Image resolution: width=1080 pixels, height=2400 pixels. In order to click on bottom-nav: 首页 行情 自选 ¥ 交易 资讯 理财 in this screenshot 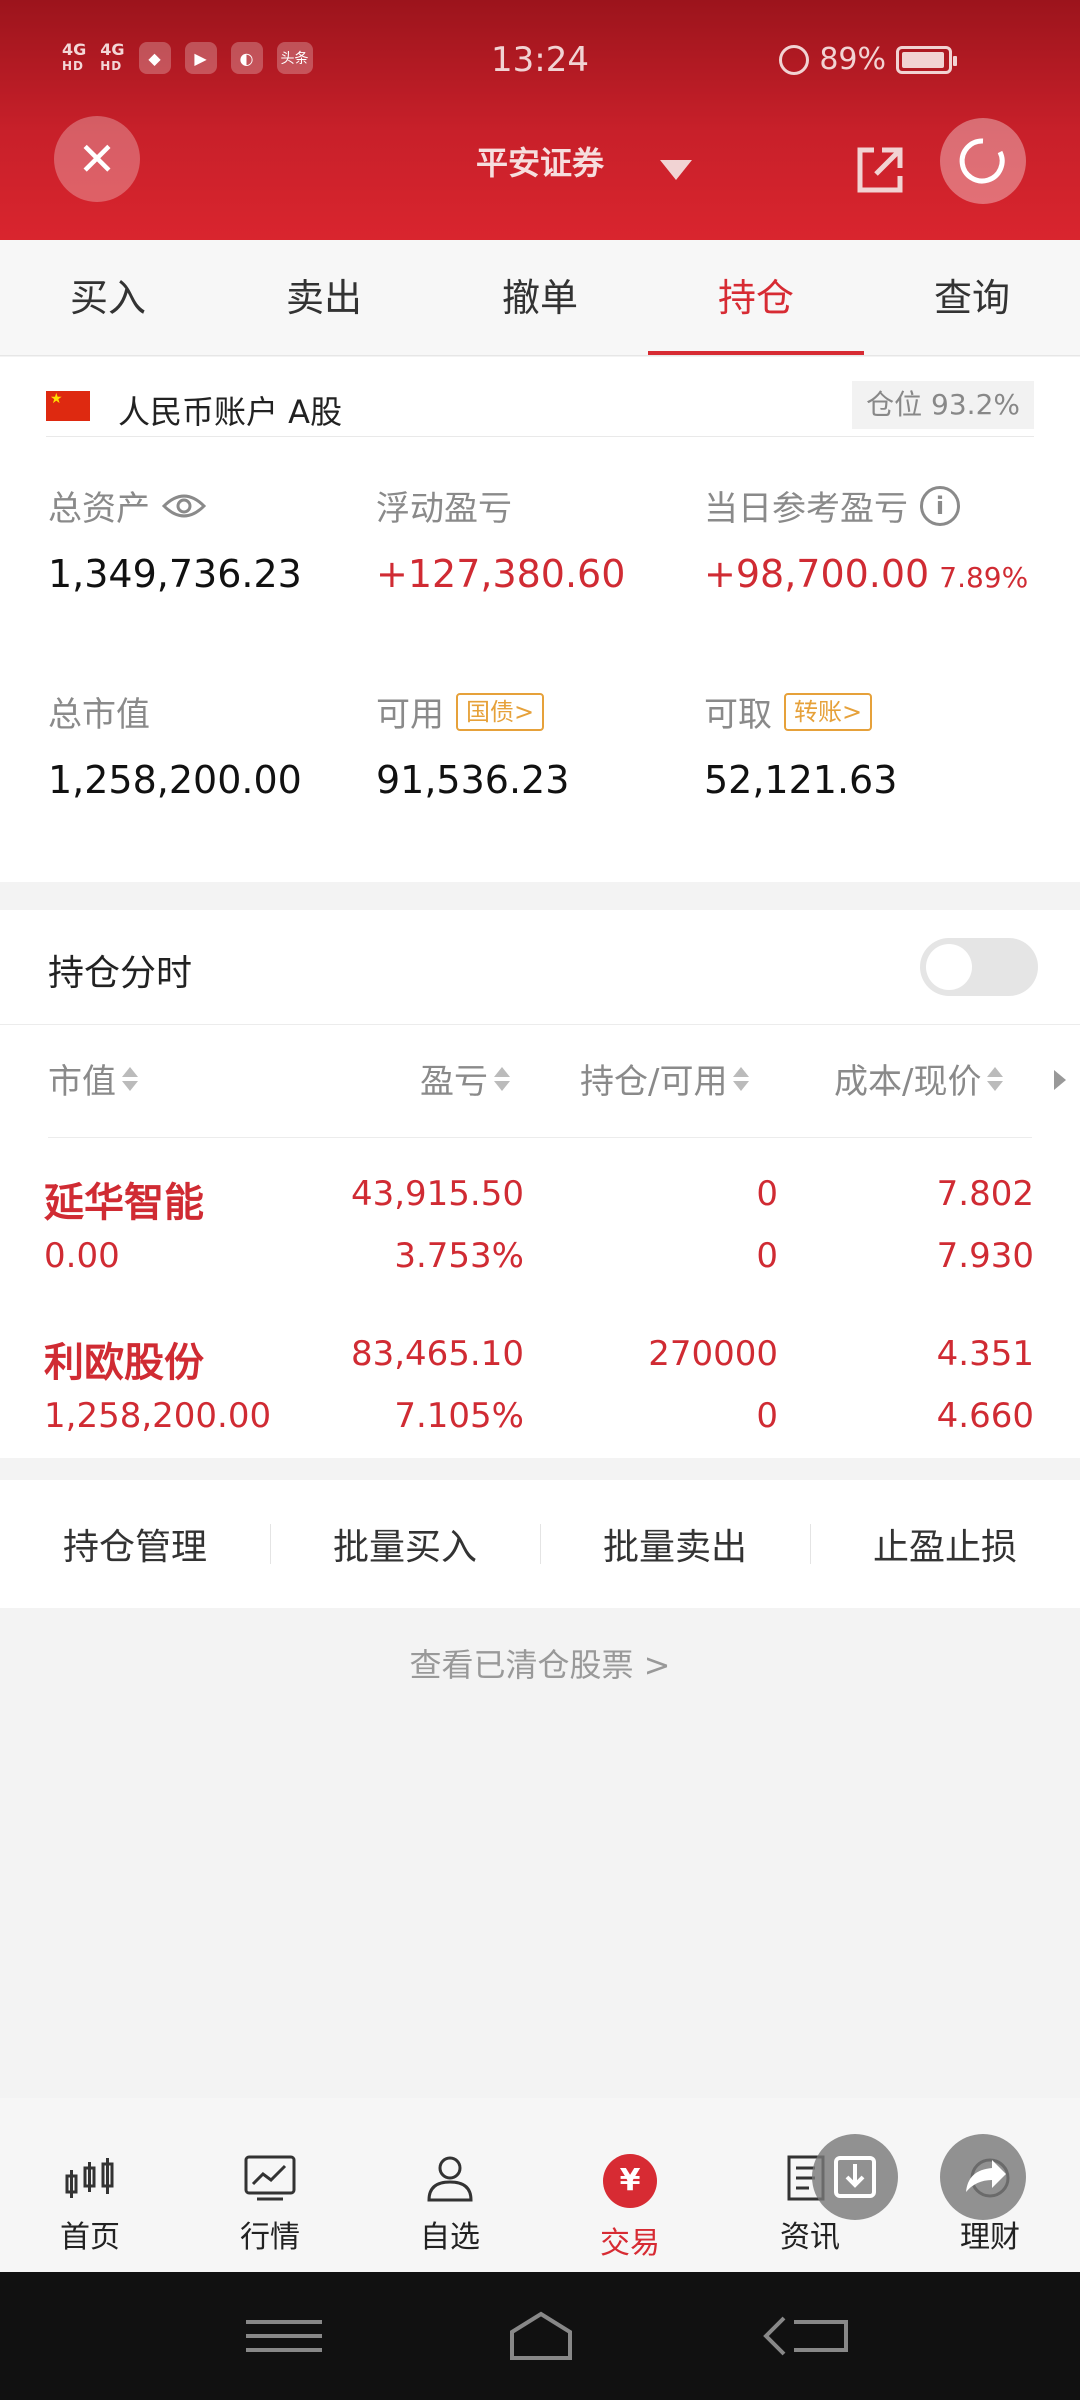, I will do `click(540, 2185)`.